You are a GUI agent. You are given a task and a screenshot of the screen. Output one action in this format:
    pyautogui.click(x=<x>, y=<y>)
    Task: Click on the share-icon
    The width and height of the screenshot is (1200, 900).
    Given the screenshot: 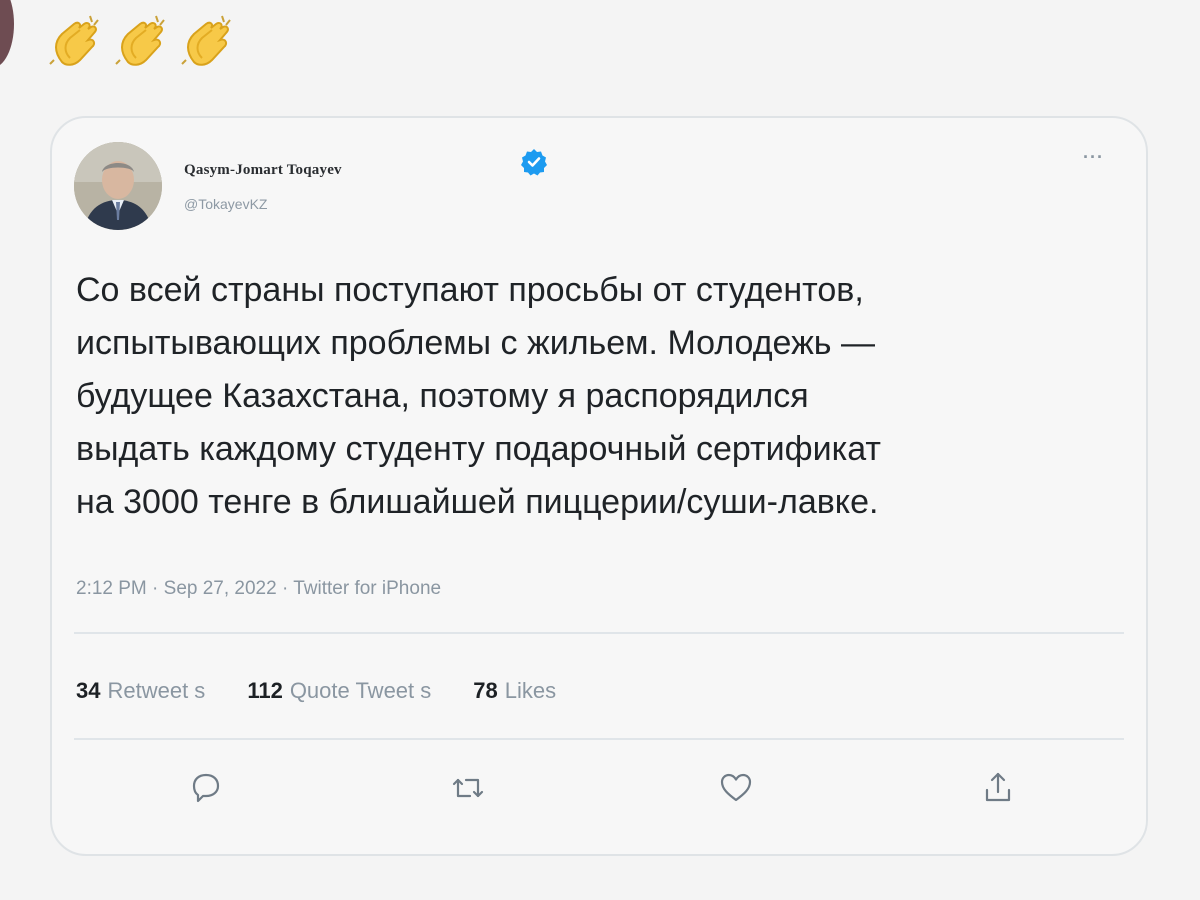 What is the action you would take?
    pyautogui.click(x=998, y=788)
    